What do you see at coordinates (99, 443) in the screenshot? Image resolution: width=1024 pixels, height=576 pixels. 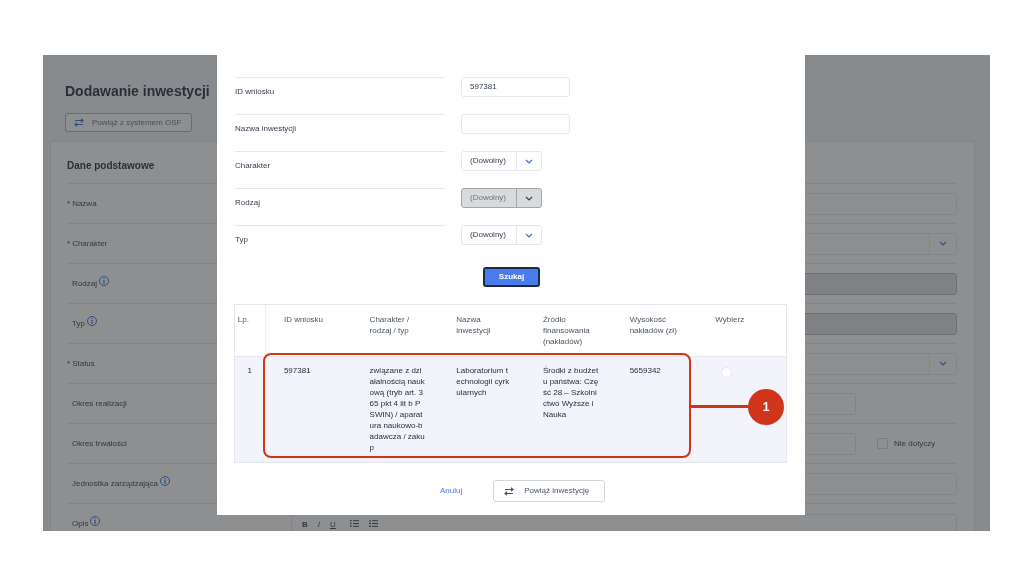 I see `field-label: Okres trwałości` at bounding box center [99, 443].